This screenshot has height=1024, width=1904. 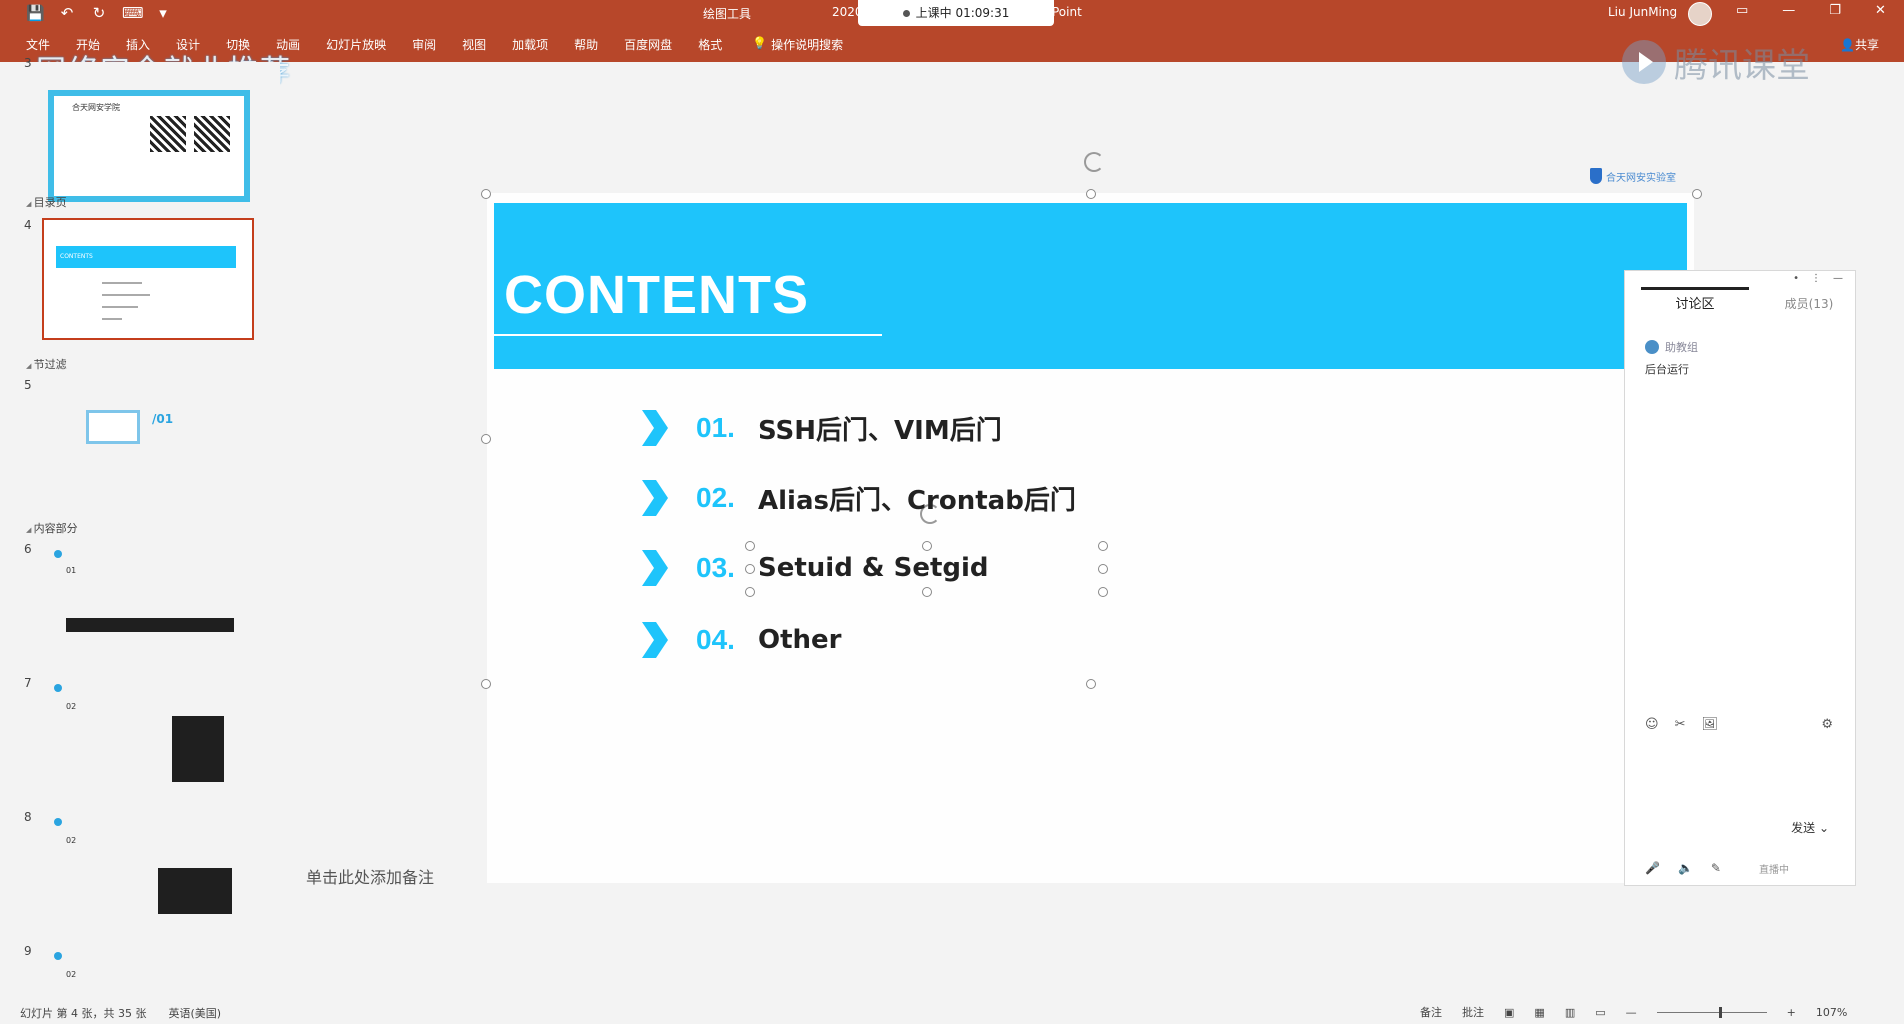 What do you see at coordinates (474, 44) in the screenshot?
I see `tab-view: 视图` at bounding box center [474, 44].